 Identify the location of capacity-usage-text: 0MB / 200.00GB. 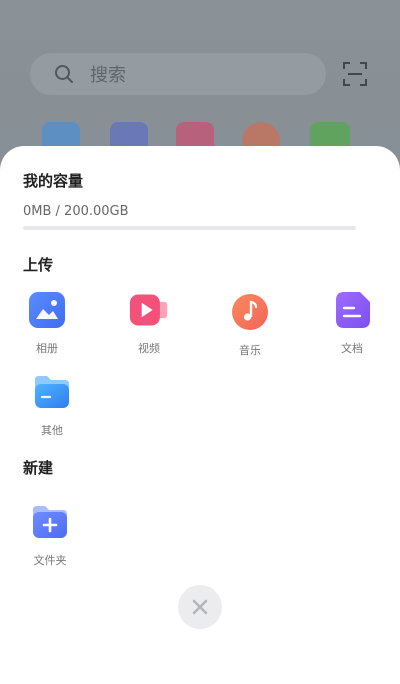
(76, 211).